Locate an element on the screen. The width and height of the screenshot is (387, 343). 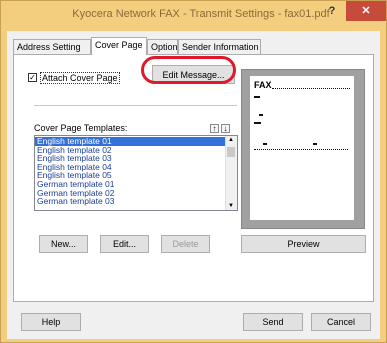
tab-cover-page: Cover Page is located at coordinates (119, 46).